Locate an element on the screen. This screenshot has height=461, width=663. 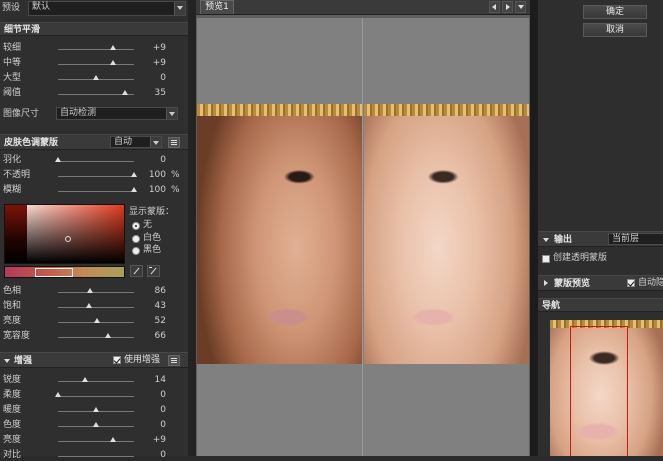
slider-value: +9 is located at coordinates (159, 440).